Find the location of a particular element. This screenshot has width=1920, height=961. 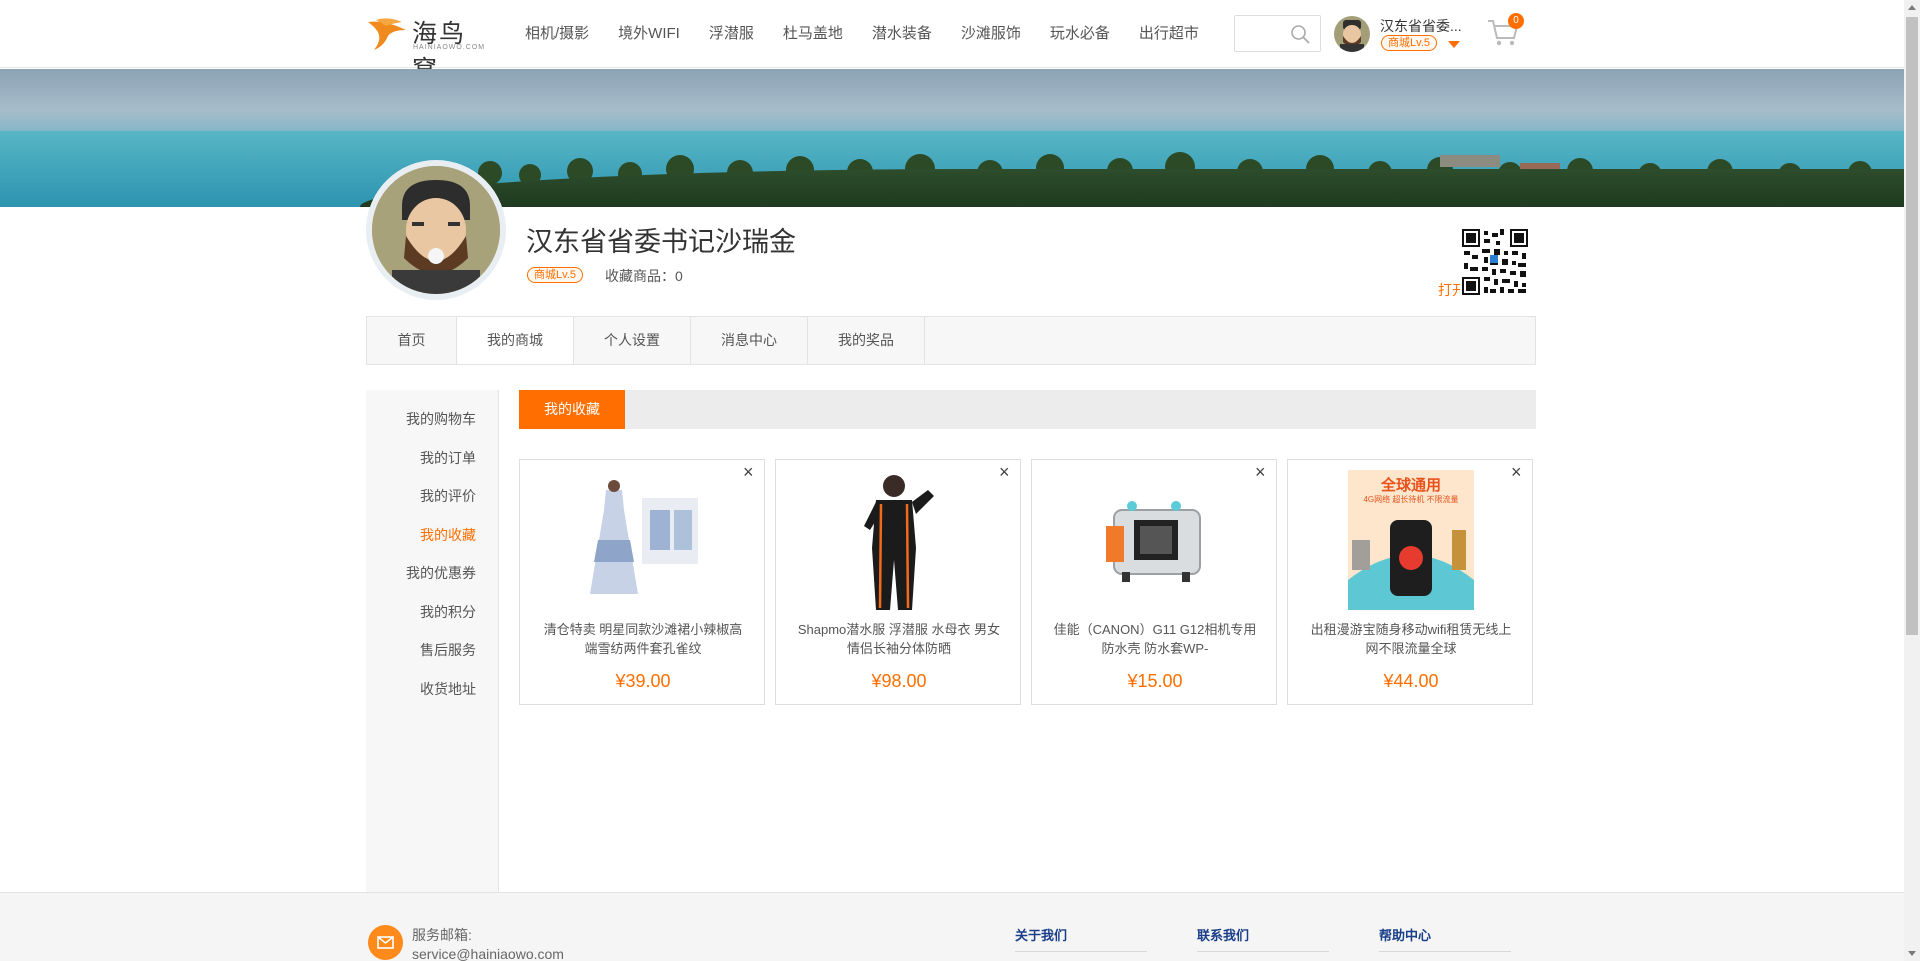

sidebar-item-address: 收货地址 is located at coordinates (432, 689).